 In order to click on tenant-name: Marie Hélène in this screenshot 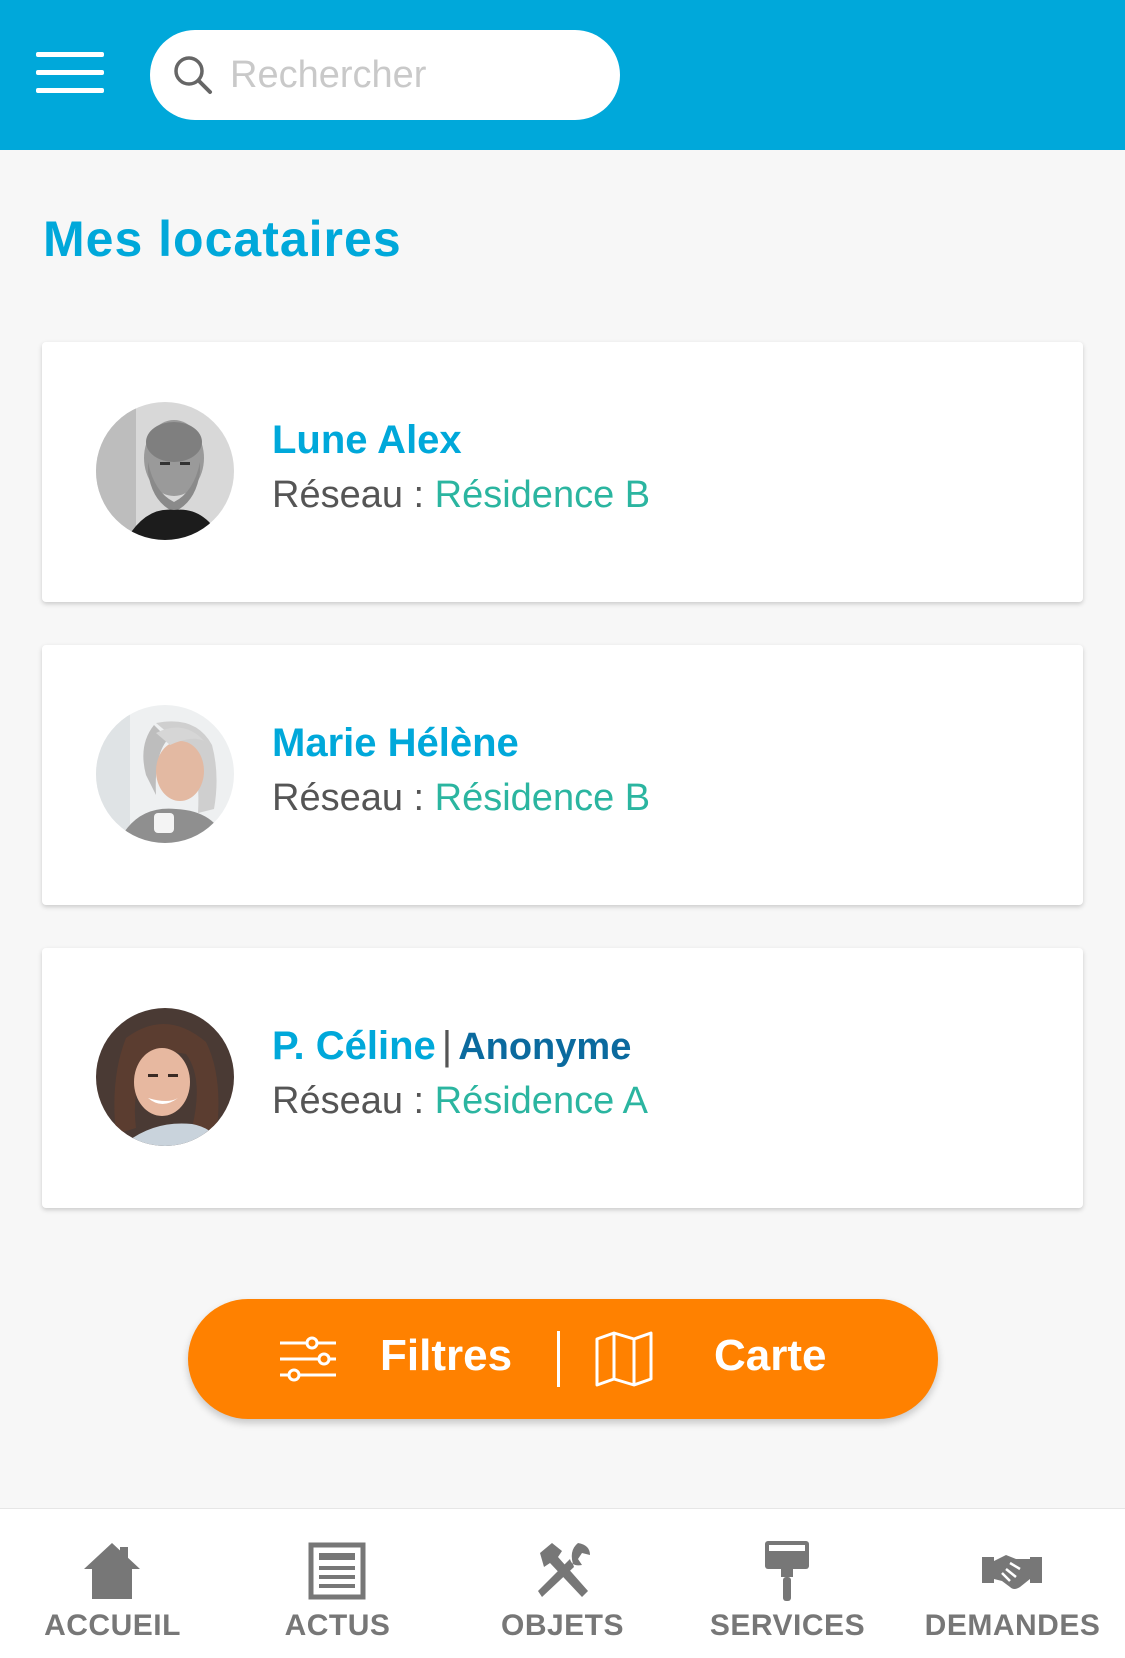, I will do `click(395, 743)`.